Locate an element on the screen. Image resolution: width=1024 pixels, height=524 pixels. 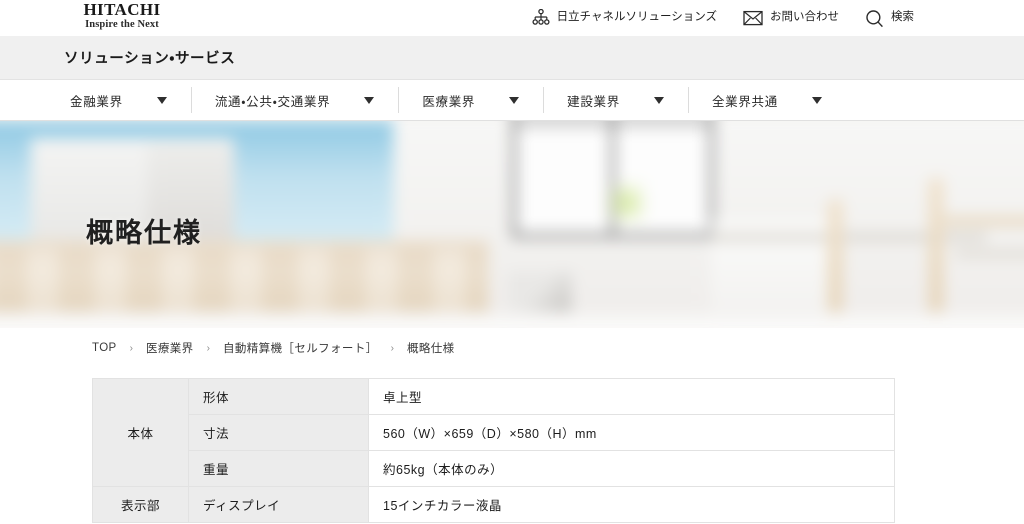
nav-item-finance-label: 金融業界 is located at coordinates (96, 101).